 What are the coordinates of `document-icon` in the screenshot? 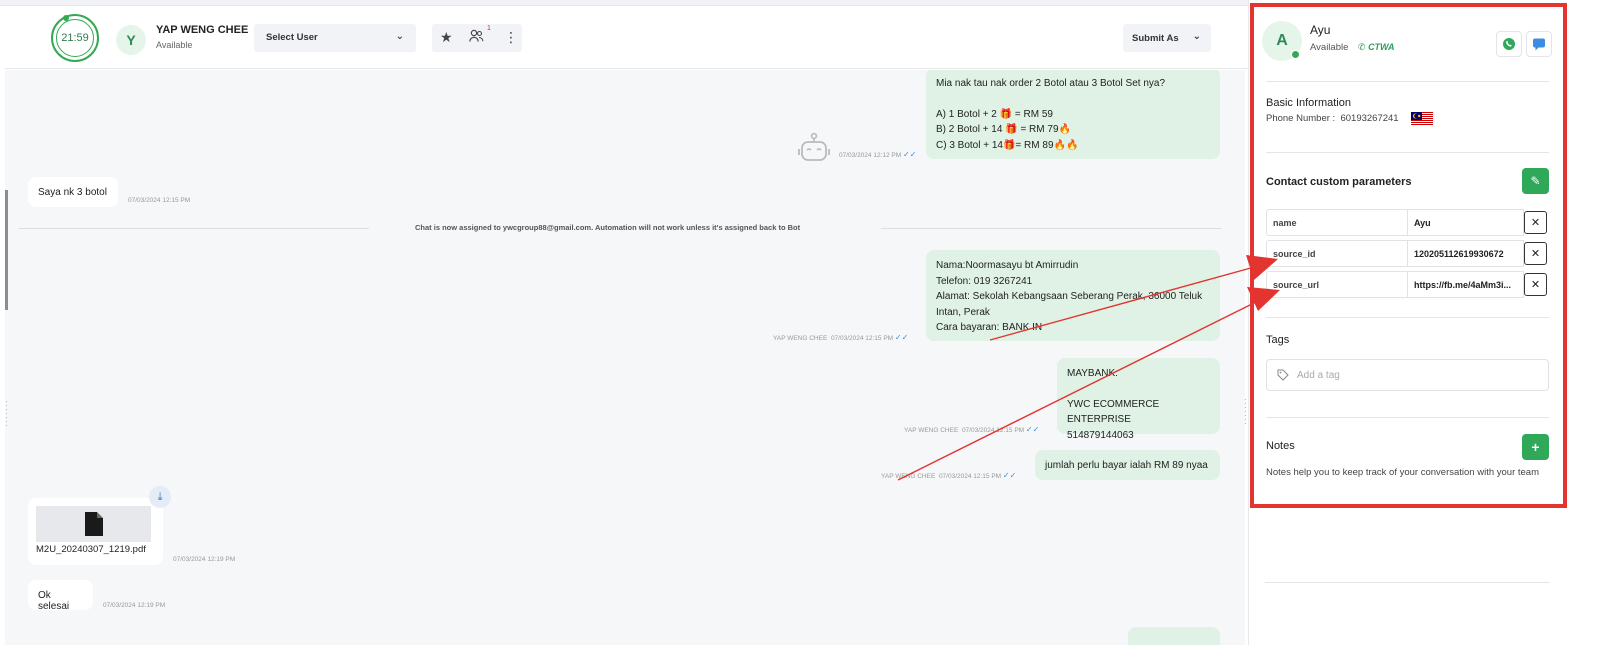 It's located at (93, 524).